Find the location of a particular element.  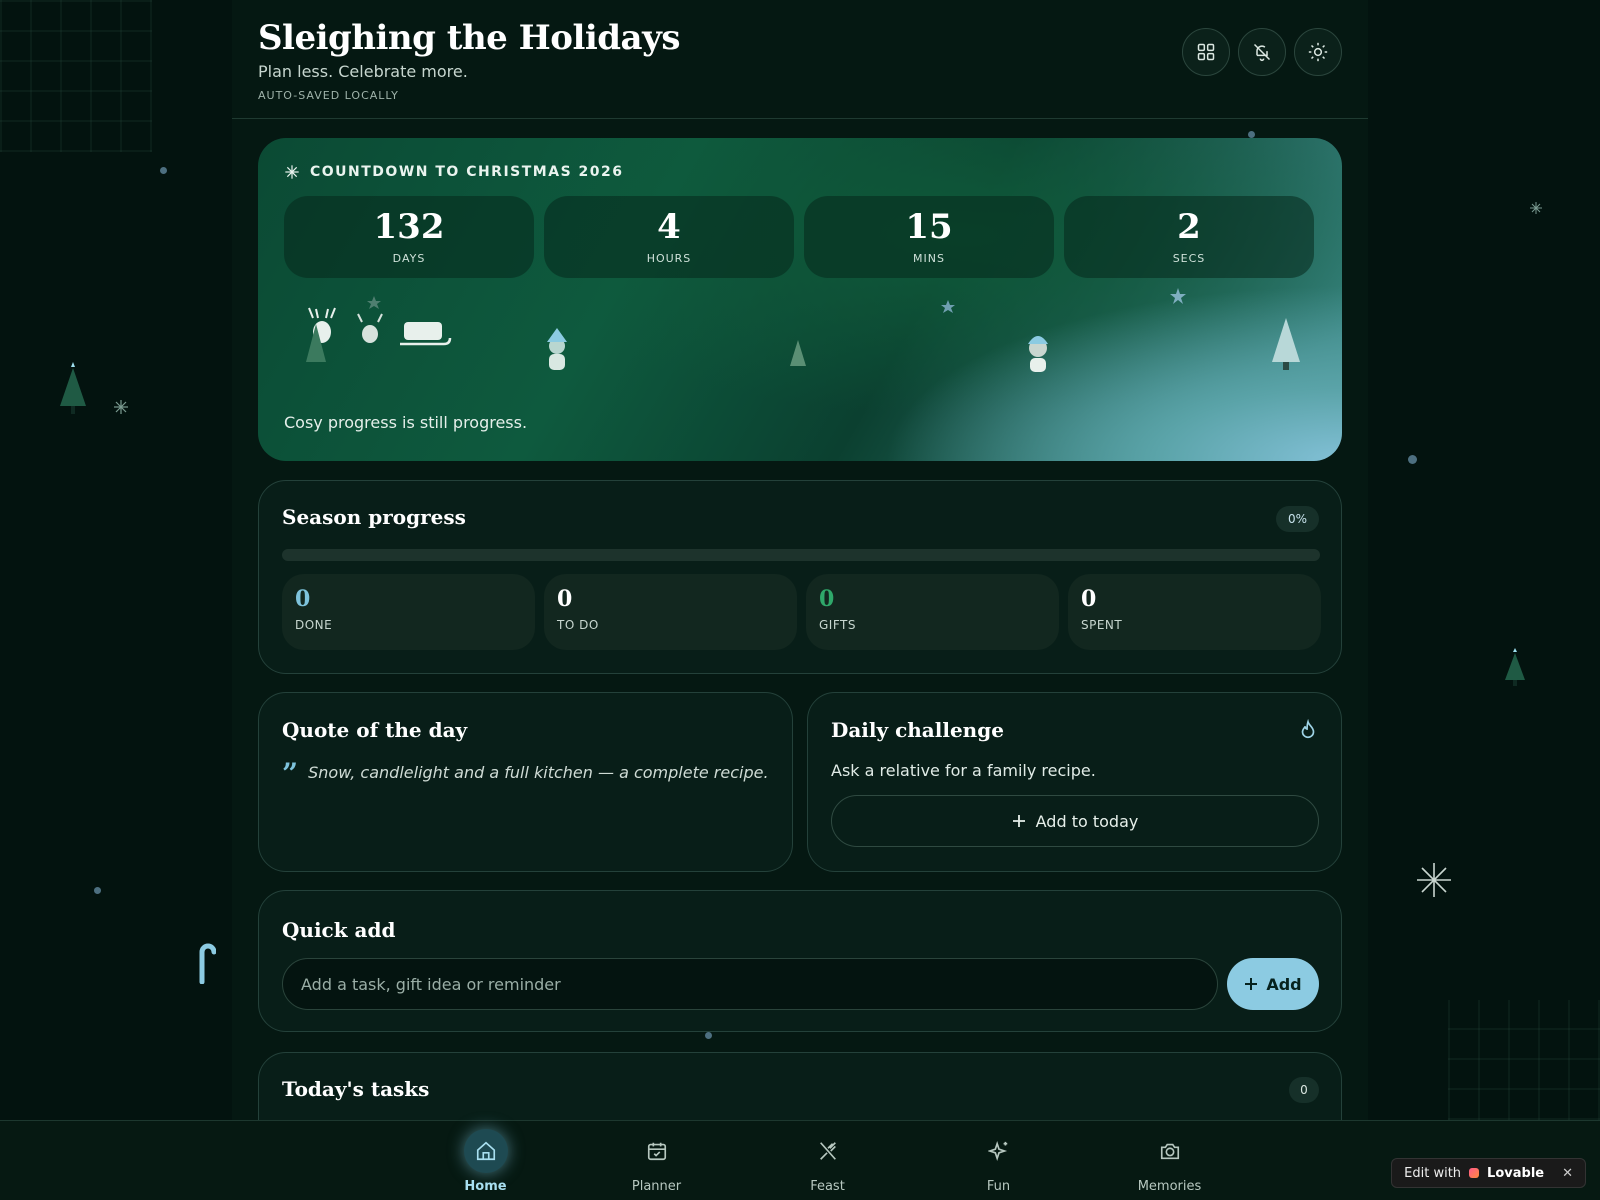

countdown-mins-value: 15 is located at coordinates (929, 226).